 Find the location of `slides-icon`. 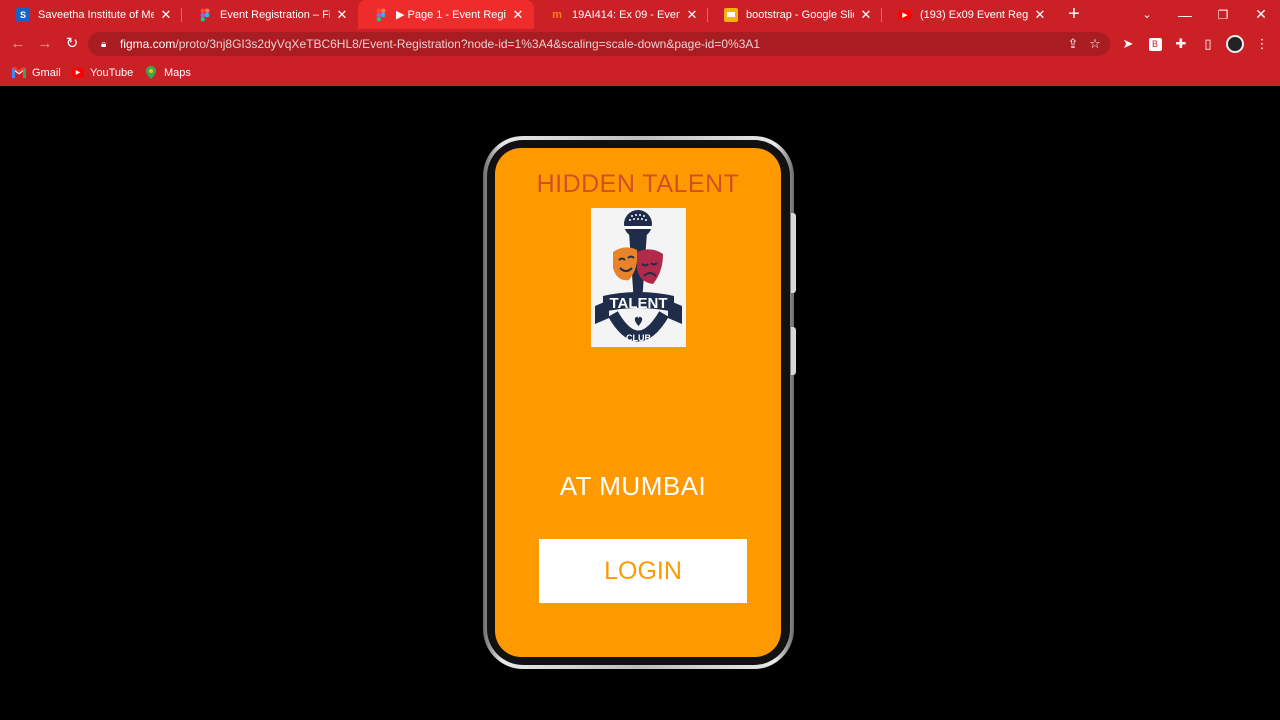

slides-icon is located at coordinates (731, 14).